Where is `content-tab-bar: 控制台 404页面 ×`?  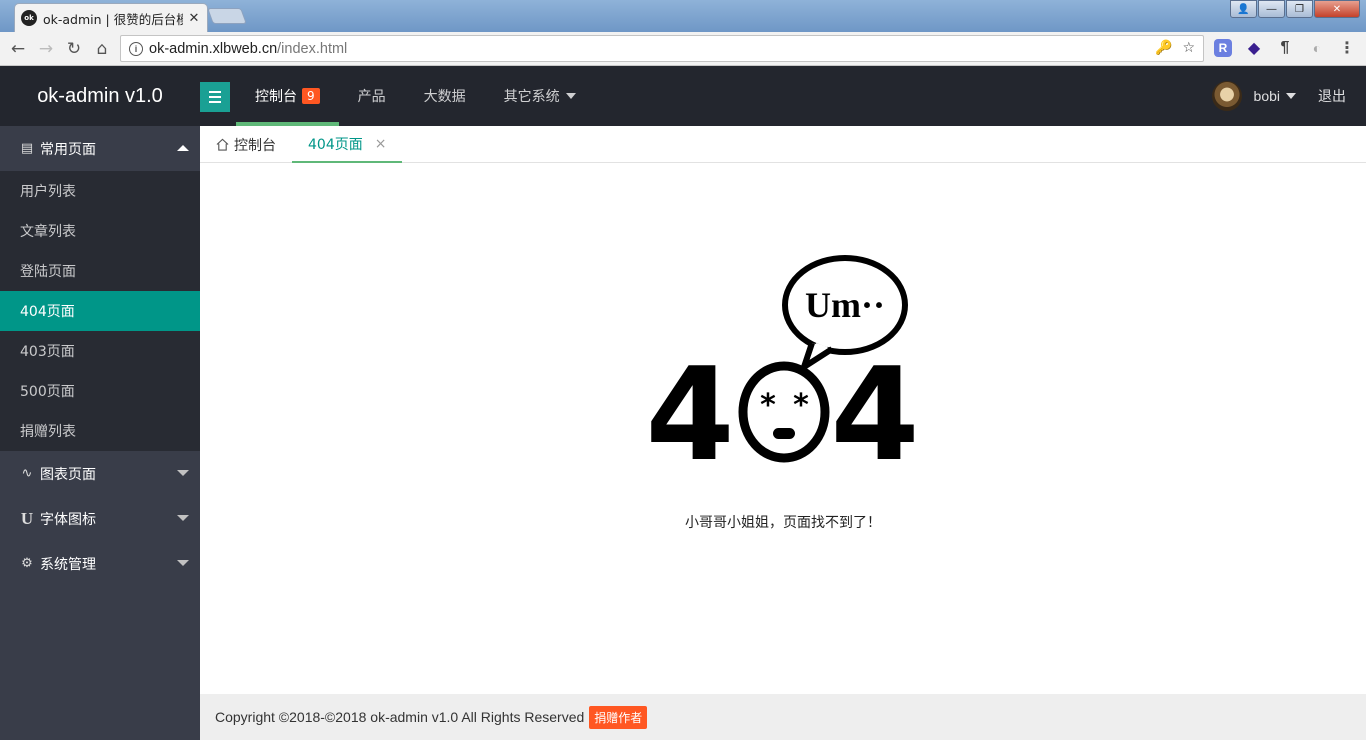
content-tab-bar: 控制台 404页面 × is located at coordinates (783, 144).